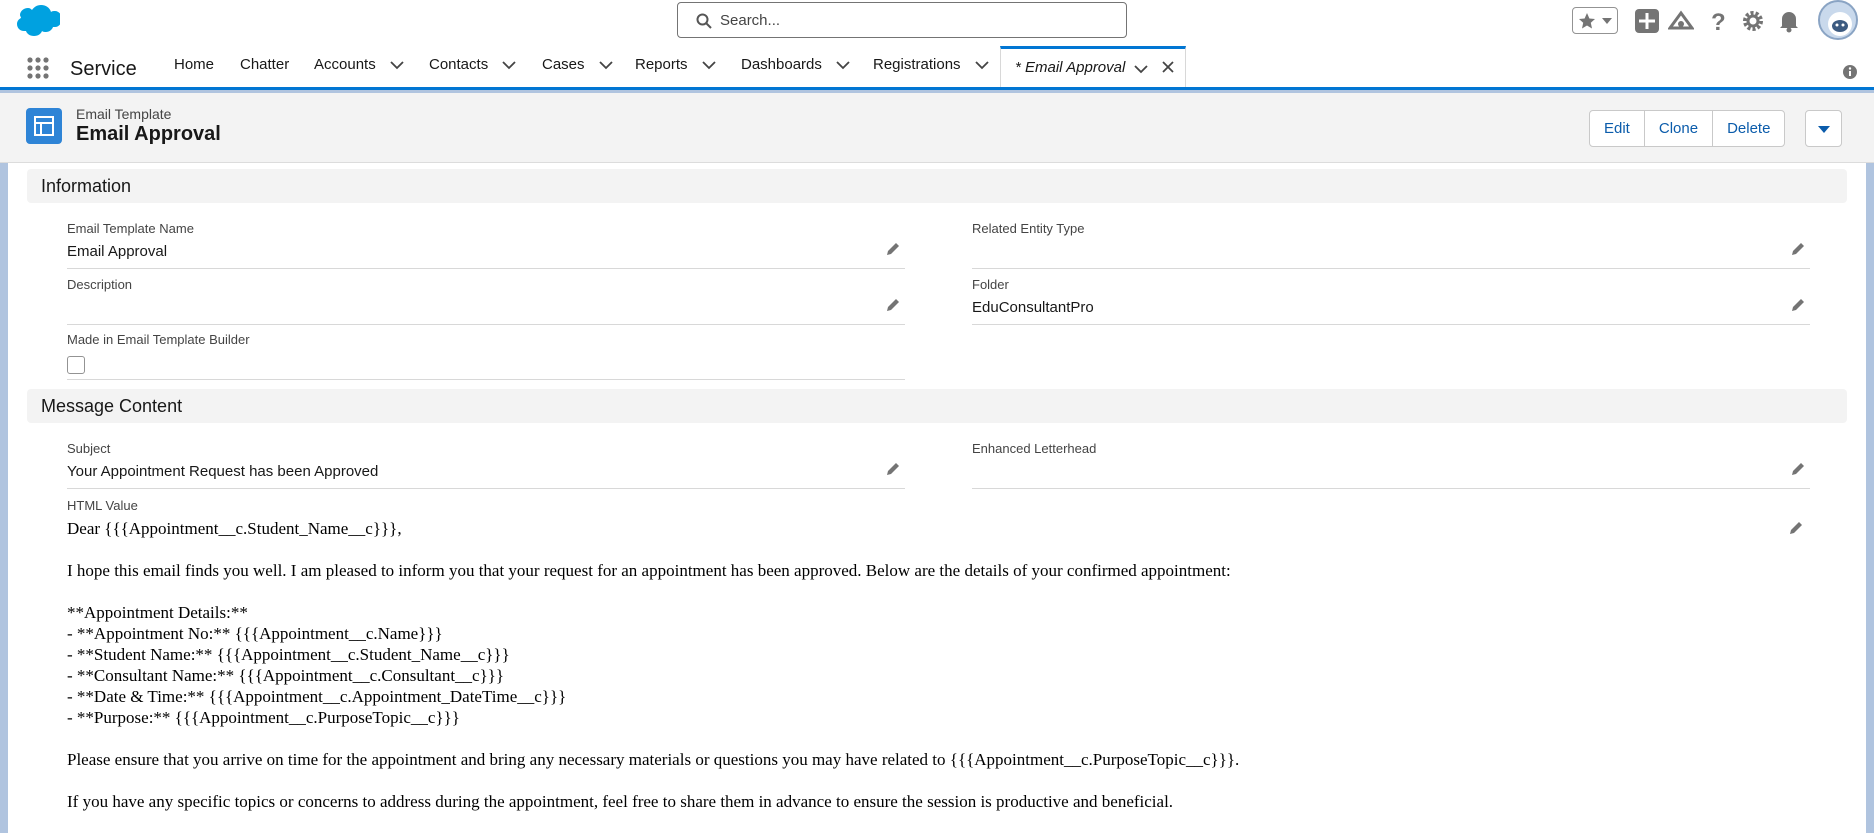 The width and height of the screenshot is (1874, 833). I want to click on field-value: Email Approval, so click(117, 251).